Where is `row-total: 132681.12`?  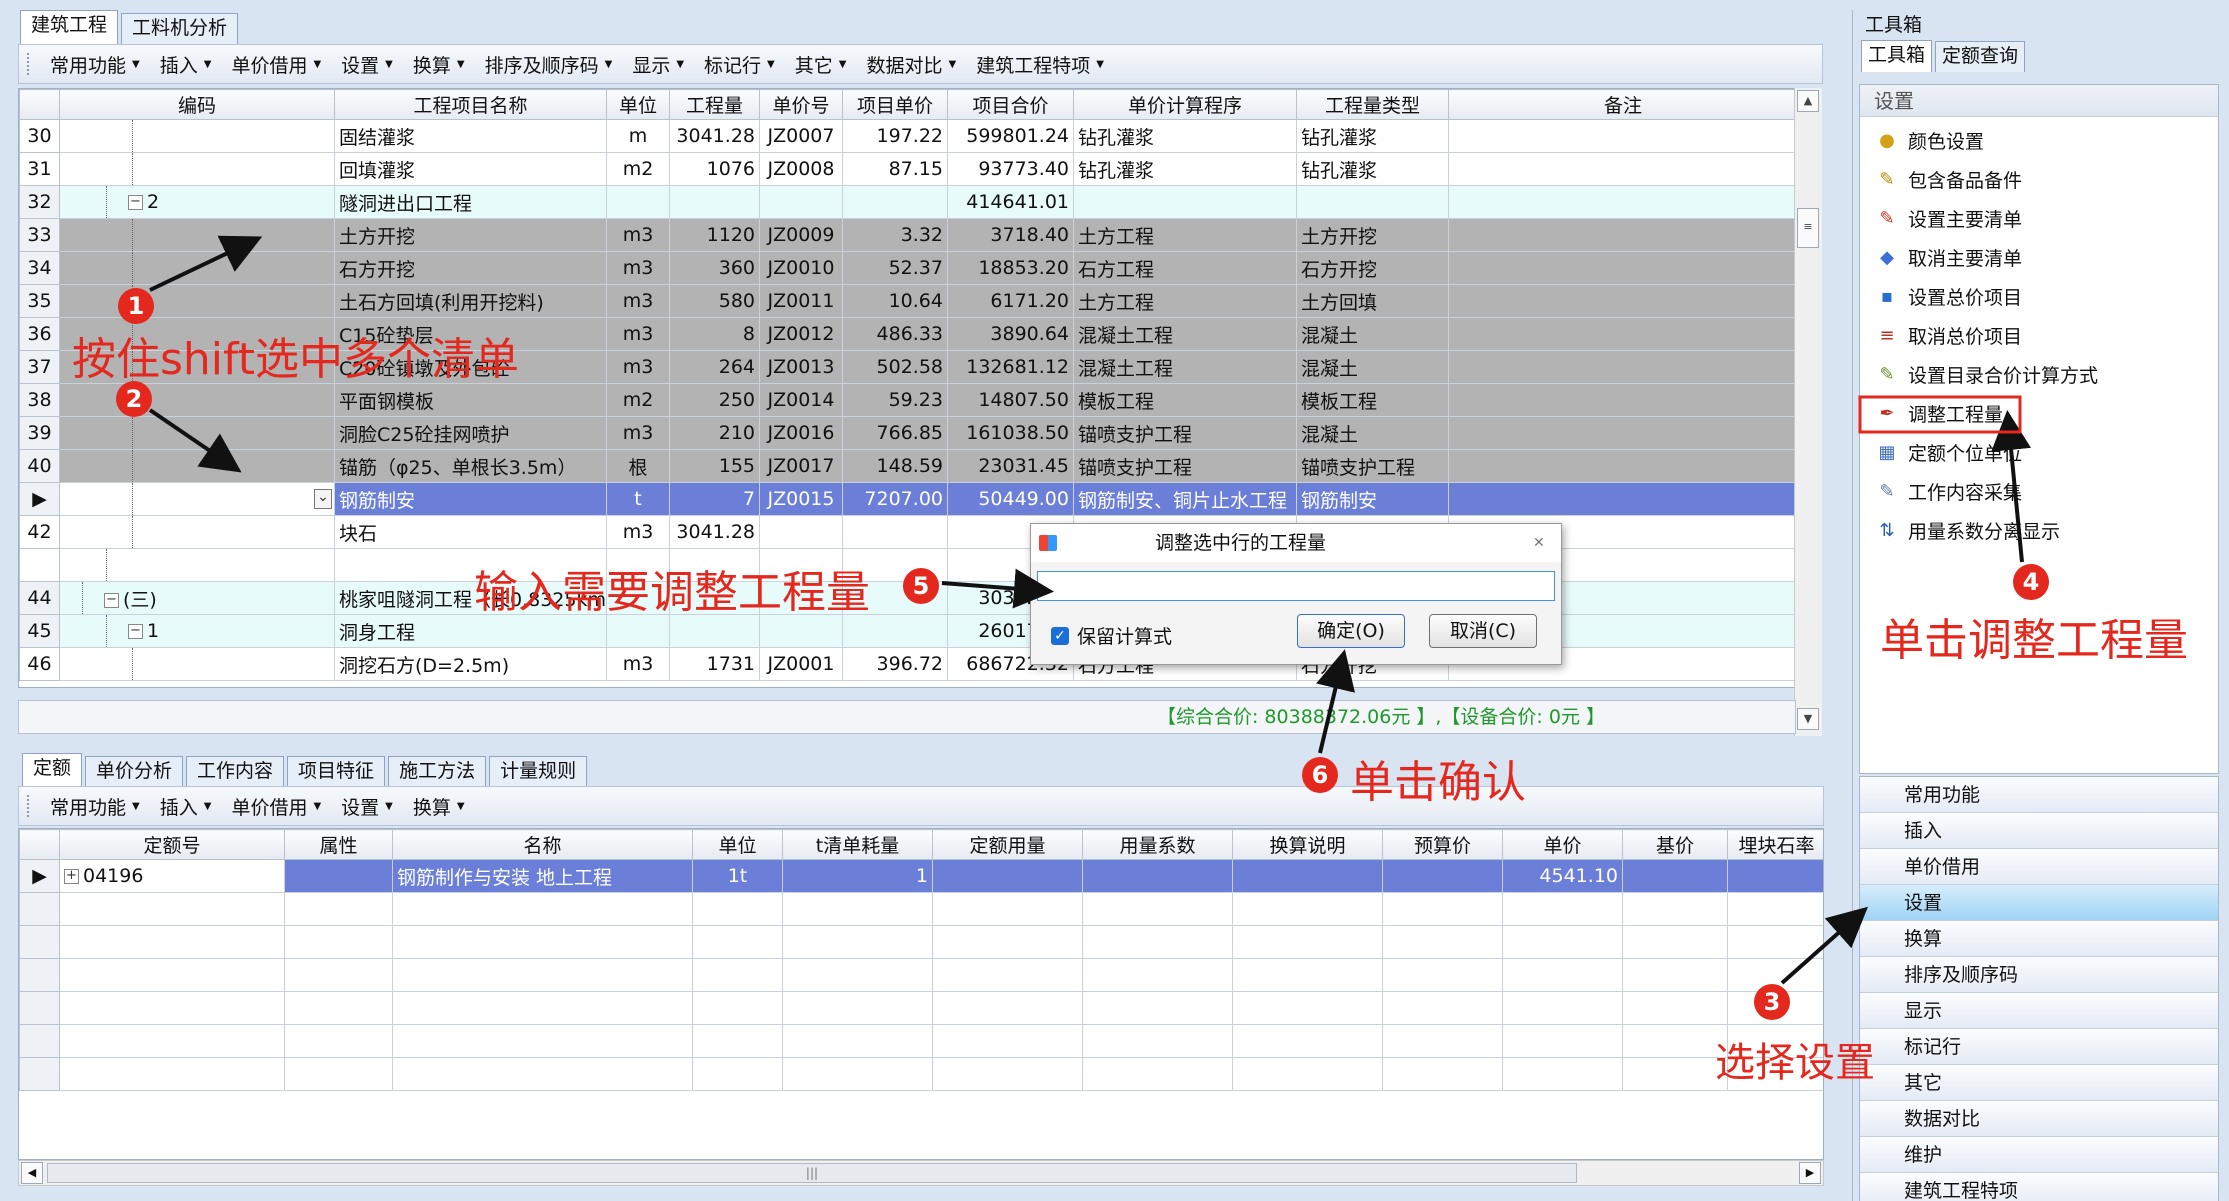
row-total: 132681.12 is located at coordinates (1010, 367).